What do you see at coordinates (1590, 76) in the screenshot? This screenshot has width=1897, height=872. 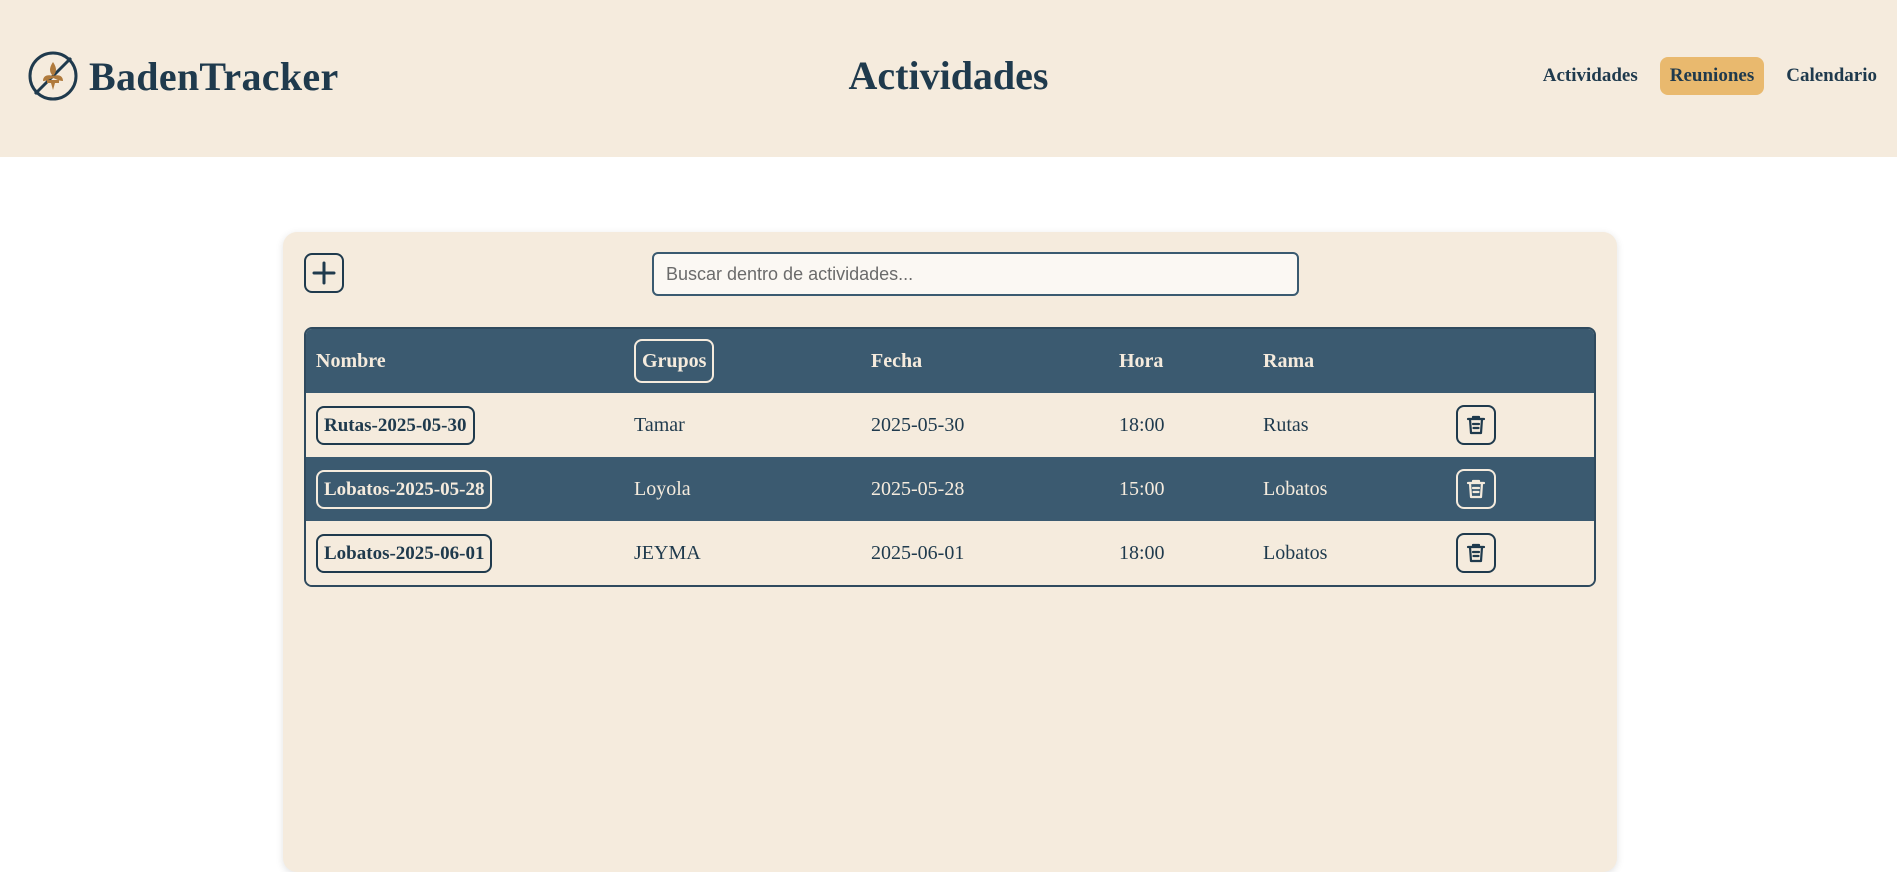 I see `nav-actividades: Actividades` at bounding box center [1590, 76].